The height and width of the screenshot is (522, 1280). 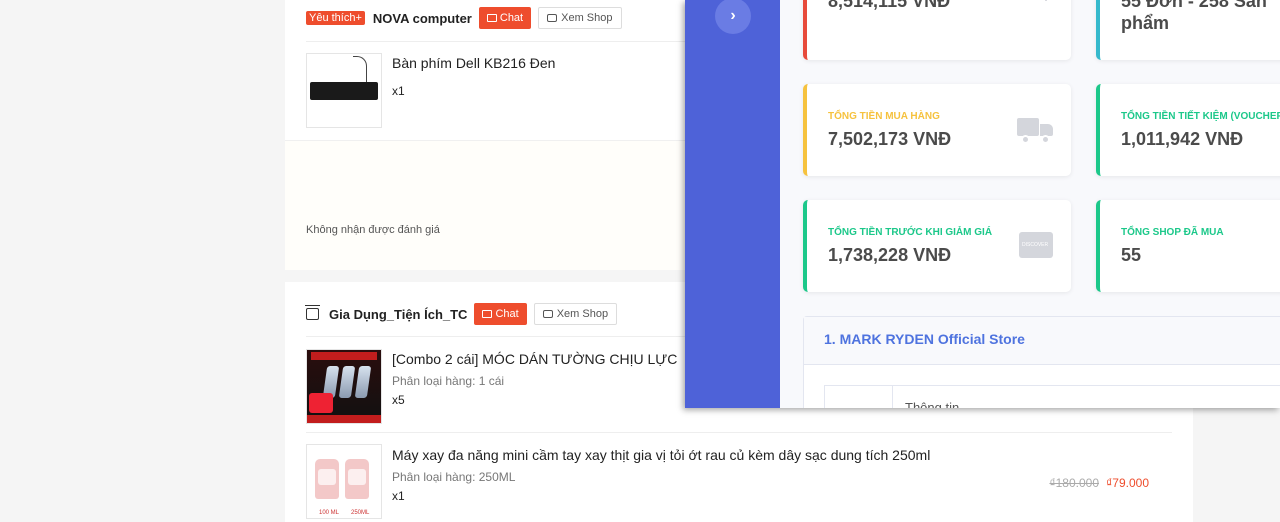 I want to click on store-icon, so click(x=312, y=312).